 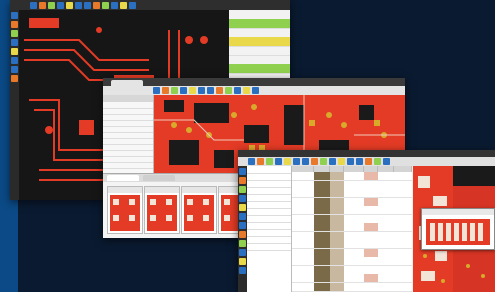 What do you see at coordinates (269, 247) in the screenshot?
I see `tree-item` at bounding box center [269, 247].